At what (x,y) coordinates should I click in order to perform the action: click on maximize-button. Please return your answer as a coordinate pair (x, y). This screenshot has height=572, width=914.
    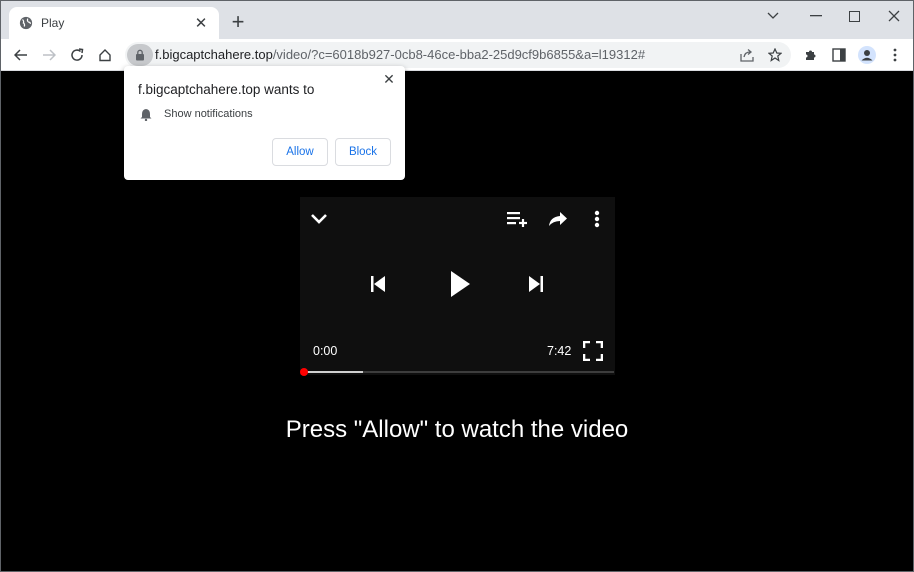
    Looking at the image, I should click on (854, 16).